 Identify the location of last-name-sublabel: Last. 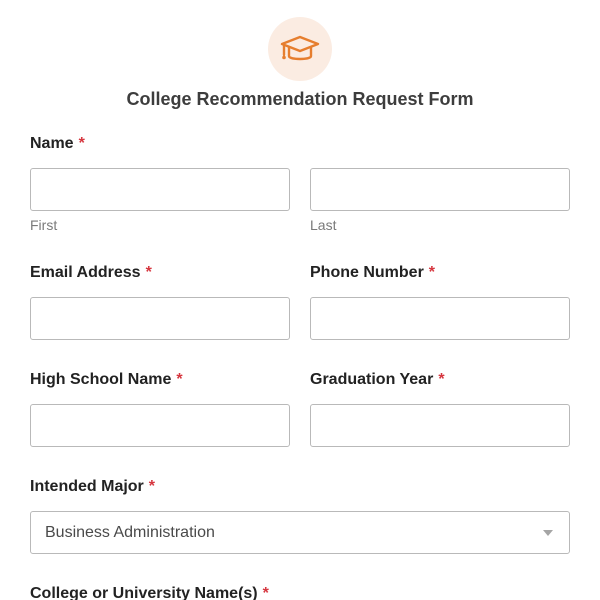
(323, 225).